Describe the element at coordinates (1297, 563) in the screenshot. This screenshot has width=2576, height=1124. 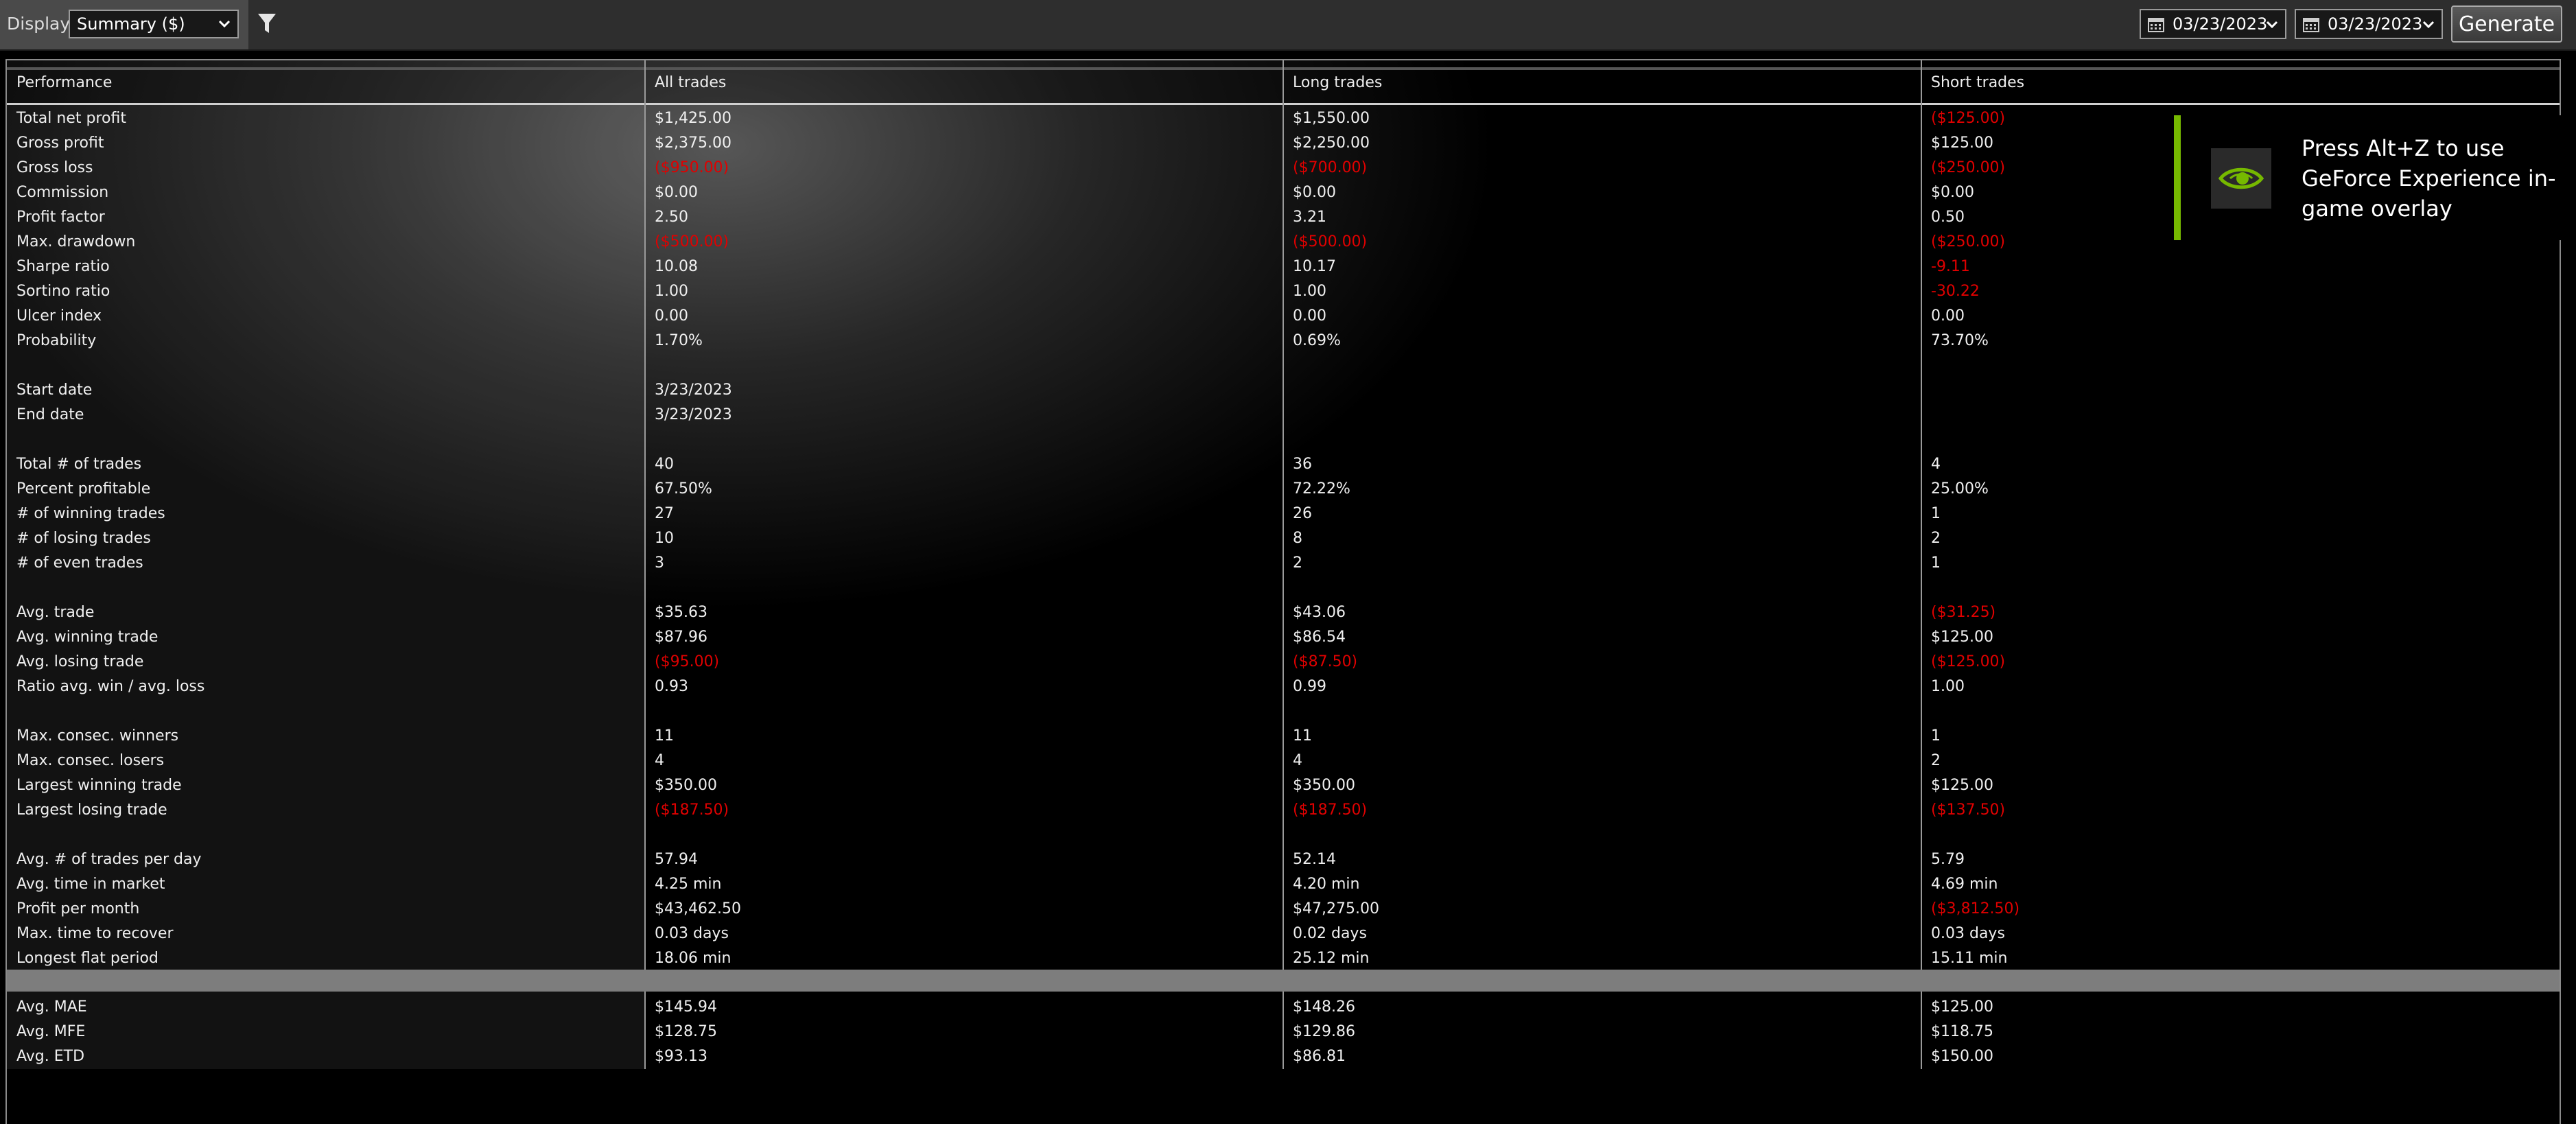
I see `long-trades-cell: 2` at that location.